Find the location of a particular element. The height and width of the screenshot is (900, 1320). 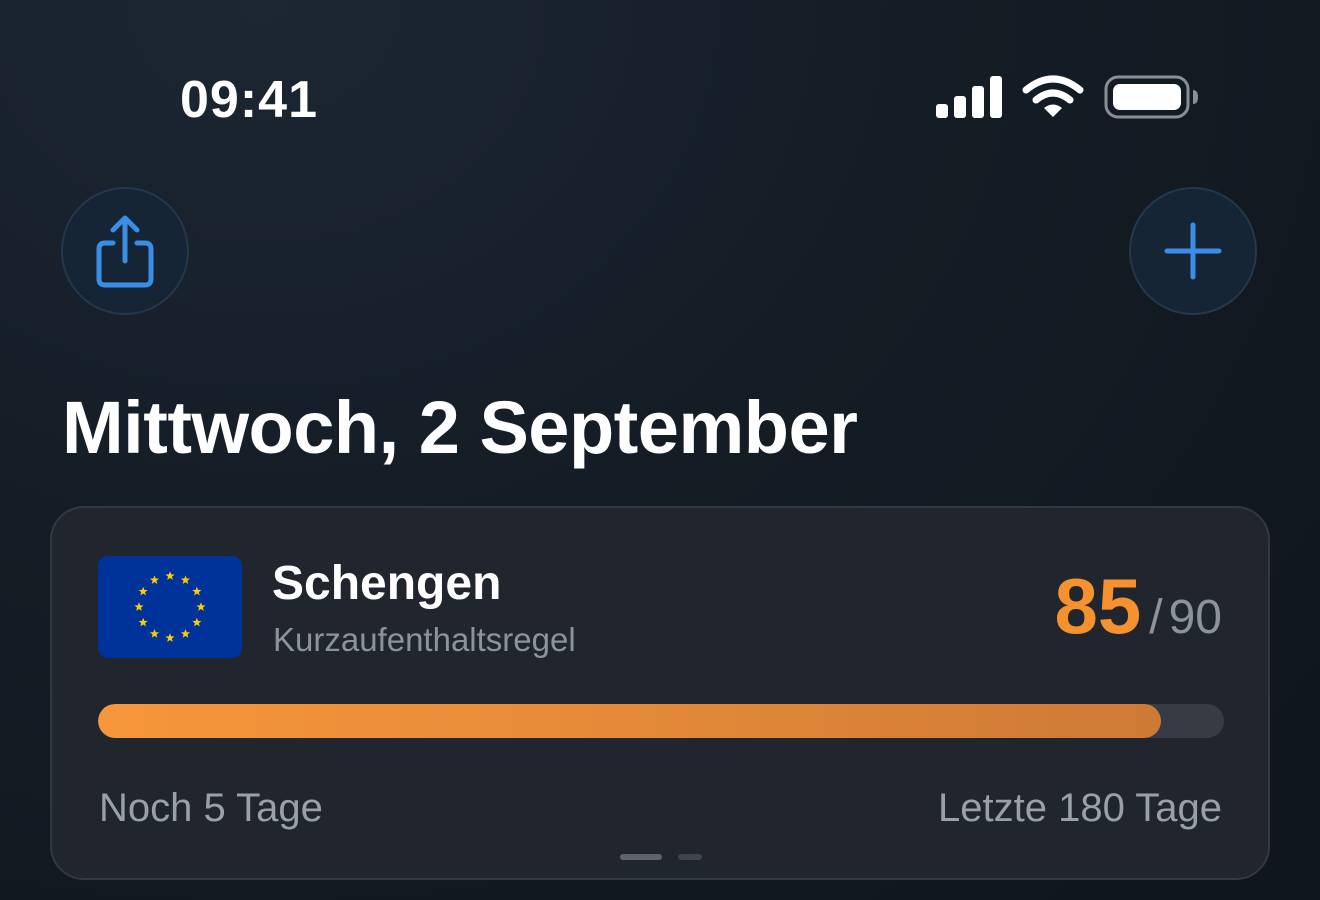

days-counter: 85/90 is located at coordinates (1139, 617).